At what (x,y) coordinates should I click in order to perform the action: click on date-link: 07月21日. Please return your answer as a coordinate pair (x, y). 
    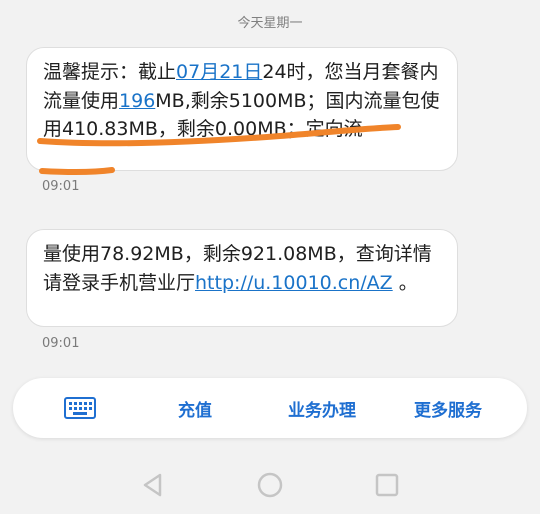
    Looking at the image, I should click on (219, 72).